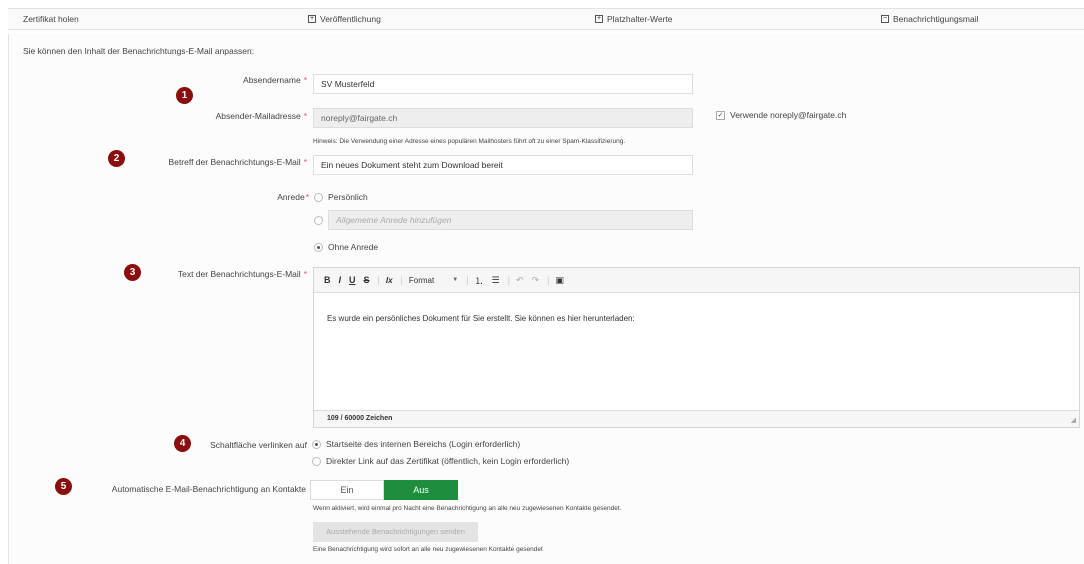 The height and width of the screenshot is (564, 1084). What do you see at coordinates (116, 158) in the screenshot?
I see `step-badge-2: 2` at bounding box center [116, 158].